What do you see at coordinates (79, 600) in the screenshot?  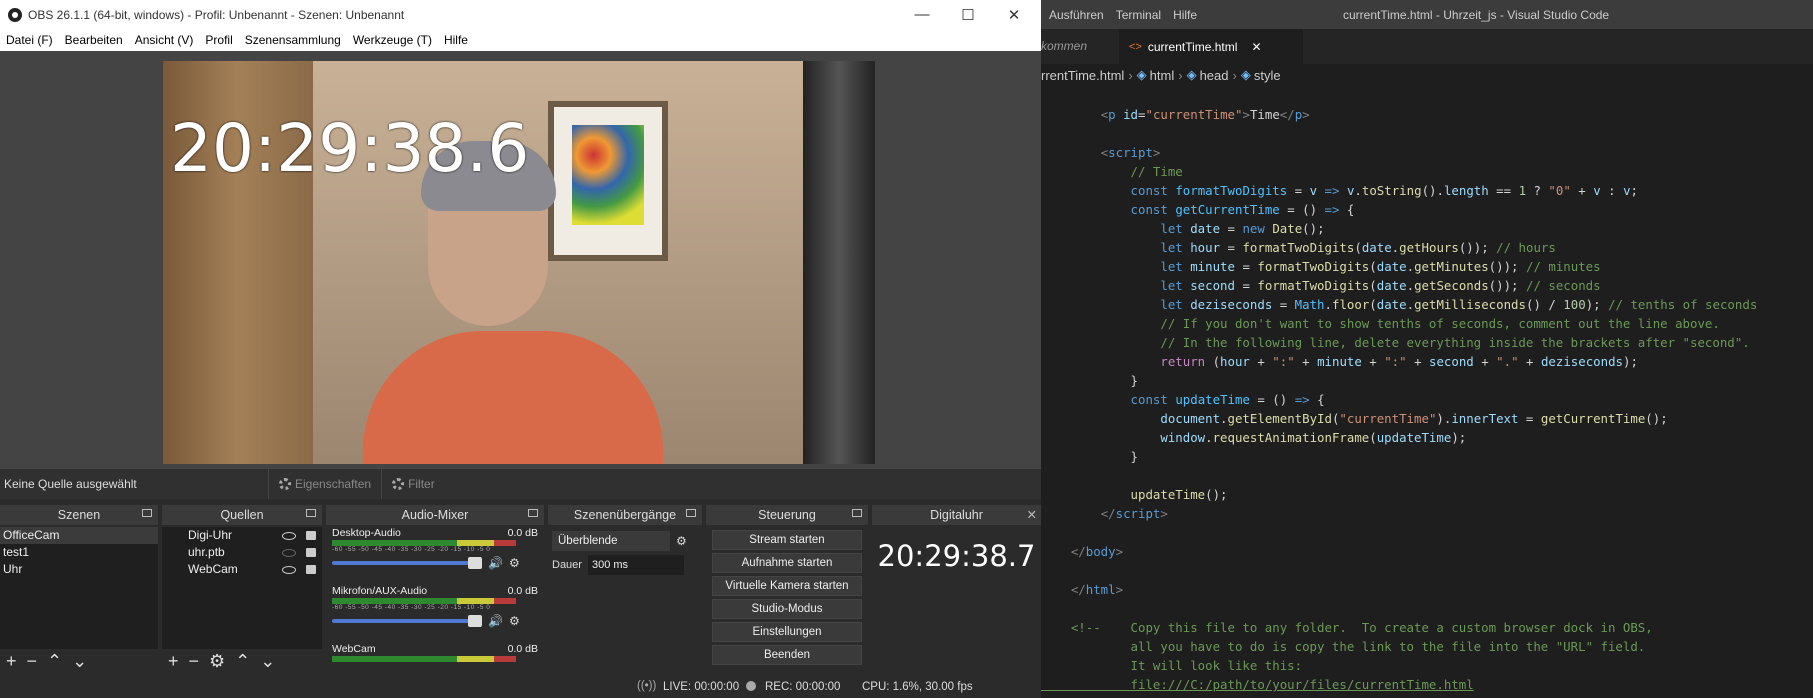 I see `scene-list: OfficeCam test1 Uhr + − ⌃ ⌄` at bounding box center [79, 600].